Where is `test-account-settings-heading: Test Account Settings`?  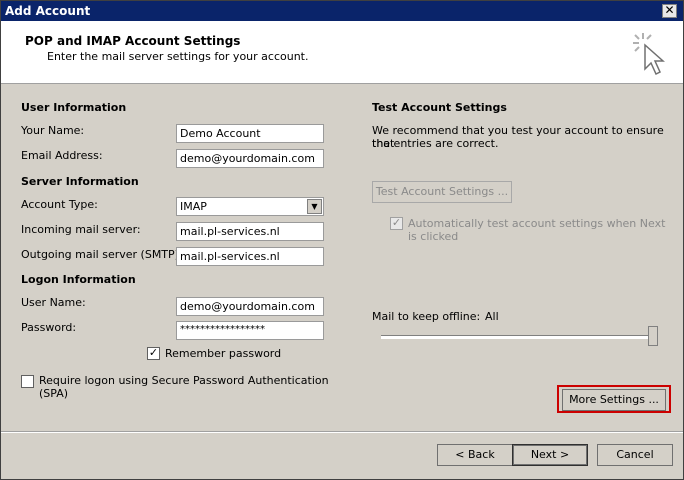
test-account-settings-heading: Test Account Settings is located at coordinates (439, 107).